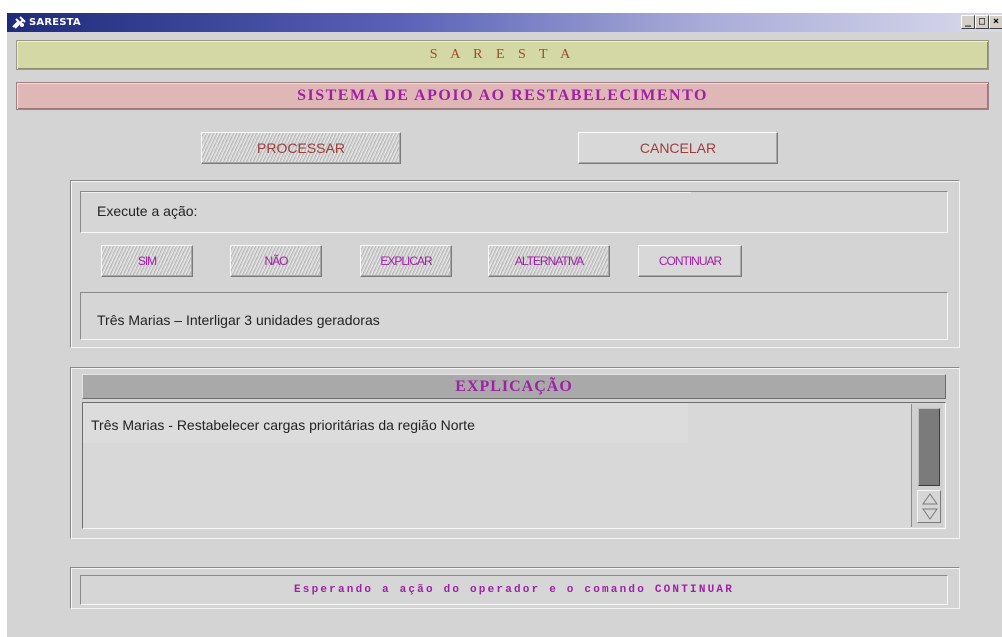 The image size is (1002, 637). I want to click on prompt-box: Execute a ação:, so click(514, 212).